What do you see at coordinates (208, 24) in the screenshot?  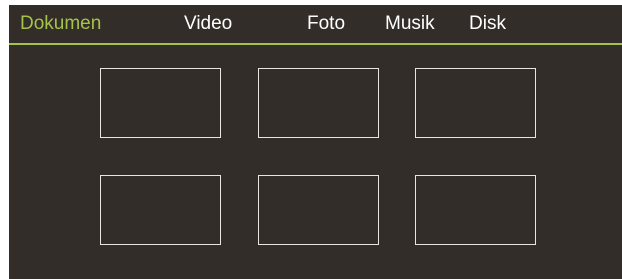 I see `tab-video: Video` at bounding box center [208, 24].